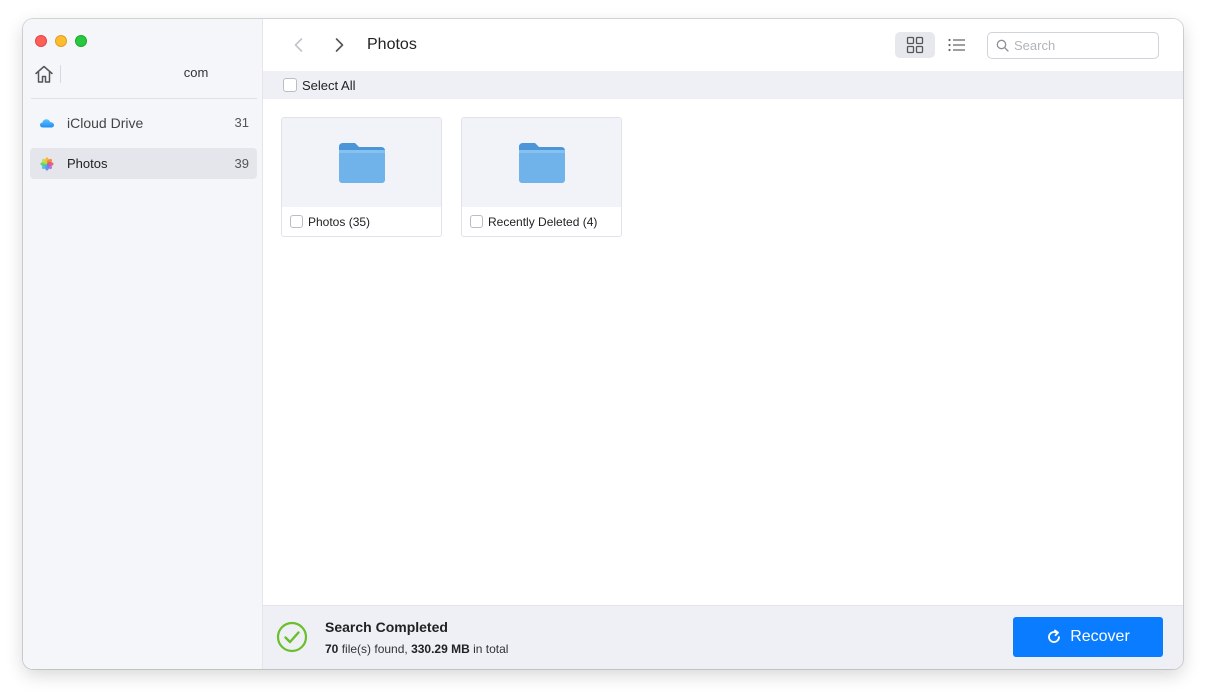 This screenshot has width=1206, height=696. Describe the element at coordinates (392, 44) in the screenshot. I see `page-title: Photos` at that location.